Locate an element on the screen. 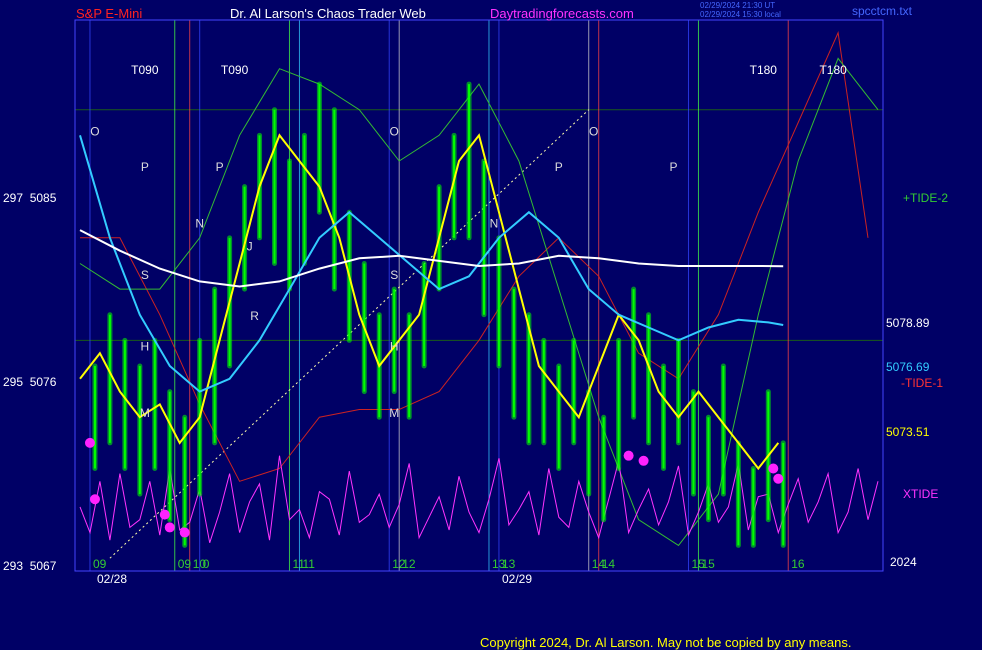 This screenshot has height=650, width=982. data-file-label: spcctcm.txt is located at coordinates (882, 11).